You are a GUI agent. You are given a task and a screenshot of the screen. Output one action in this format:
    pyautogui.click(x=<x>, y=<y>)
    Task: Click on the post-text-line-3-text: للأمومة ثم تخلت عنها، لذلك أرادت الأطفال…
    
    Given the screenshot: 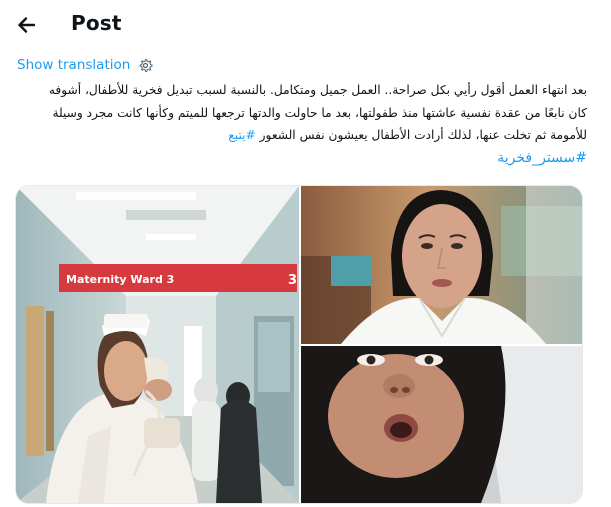 What is the action you would take?
    pyautogui.click(x=423, y=135)
    